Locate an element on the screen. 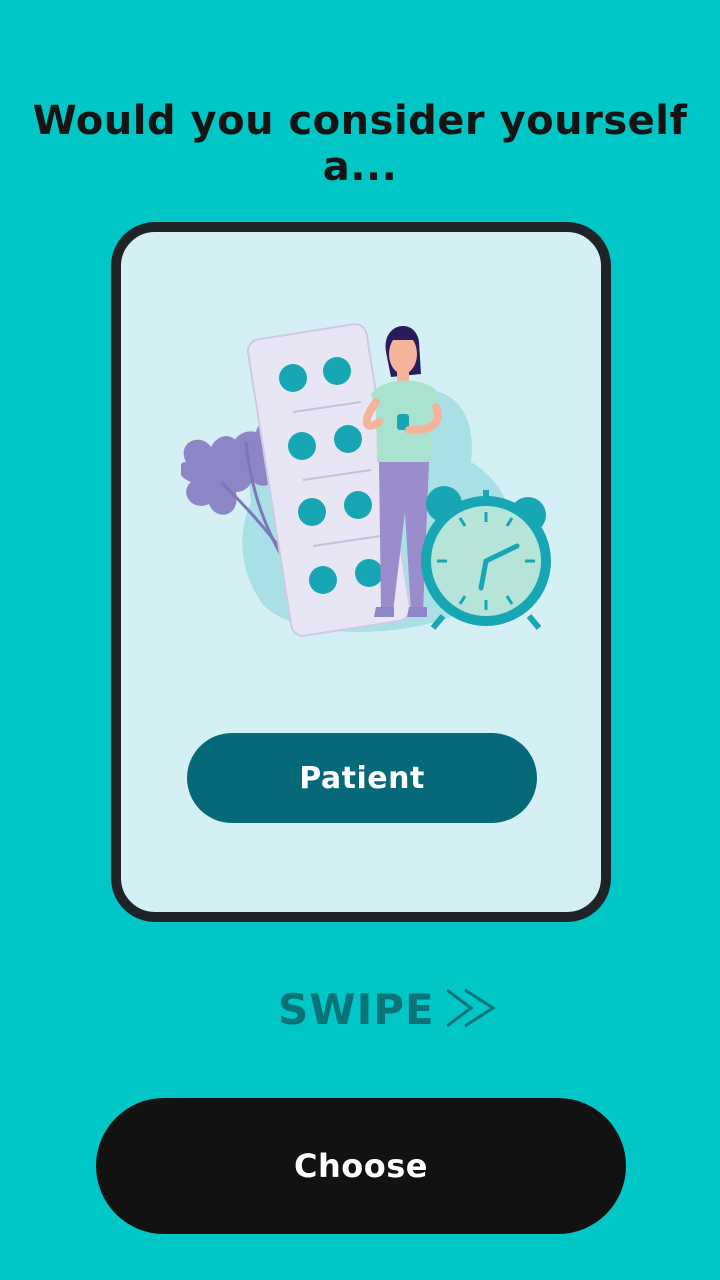 Image resolution: width=720 pixels, height=1280 pixels. role-option-button: Patient is located at coordinates (362, 778).